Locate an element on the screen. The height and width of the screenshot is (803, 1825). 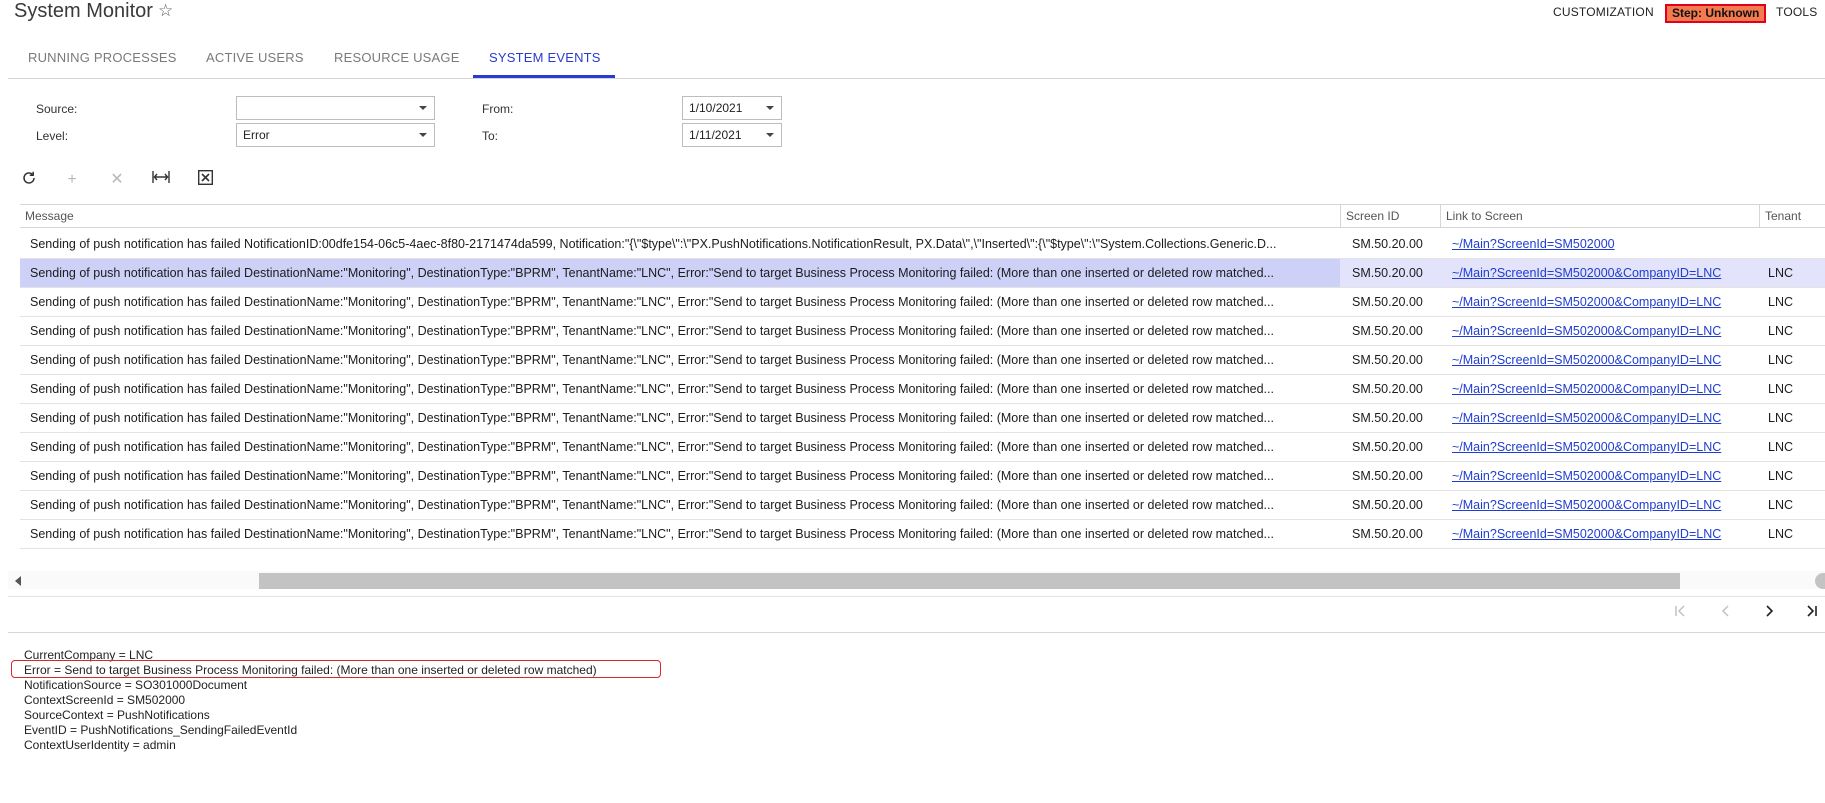
column-header-message: Message is located at coordinates (680, 216).